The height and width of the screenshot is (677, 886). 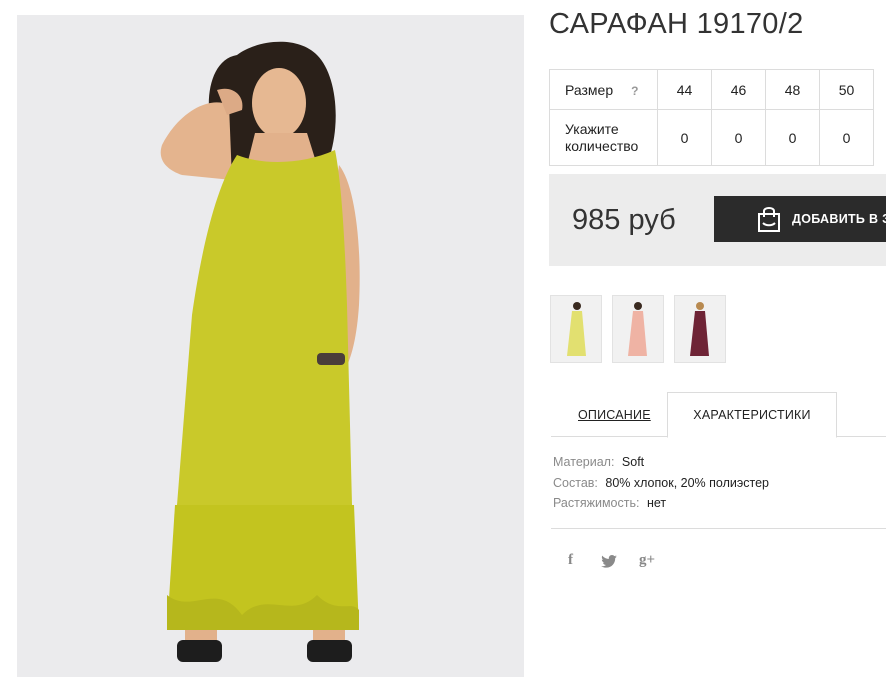 I want to click on quantity-row: Укажите количество 0 0 0 0, so click(x=711, y=137).